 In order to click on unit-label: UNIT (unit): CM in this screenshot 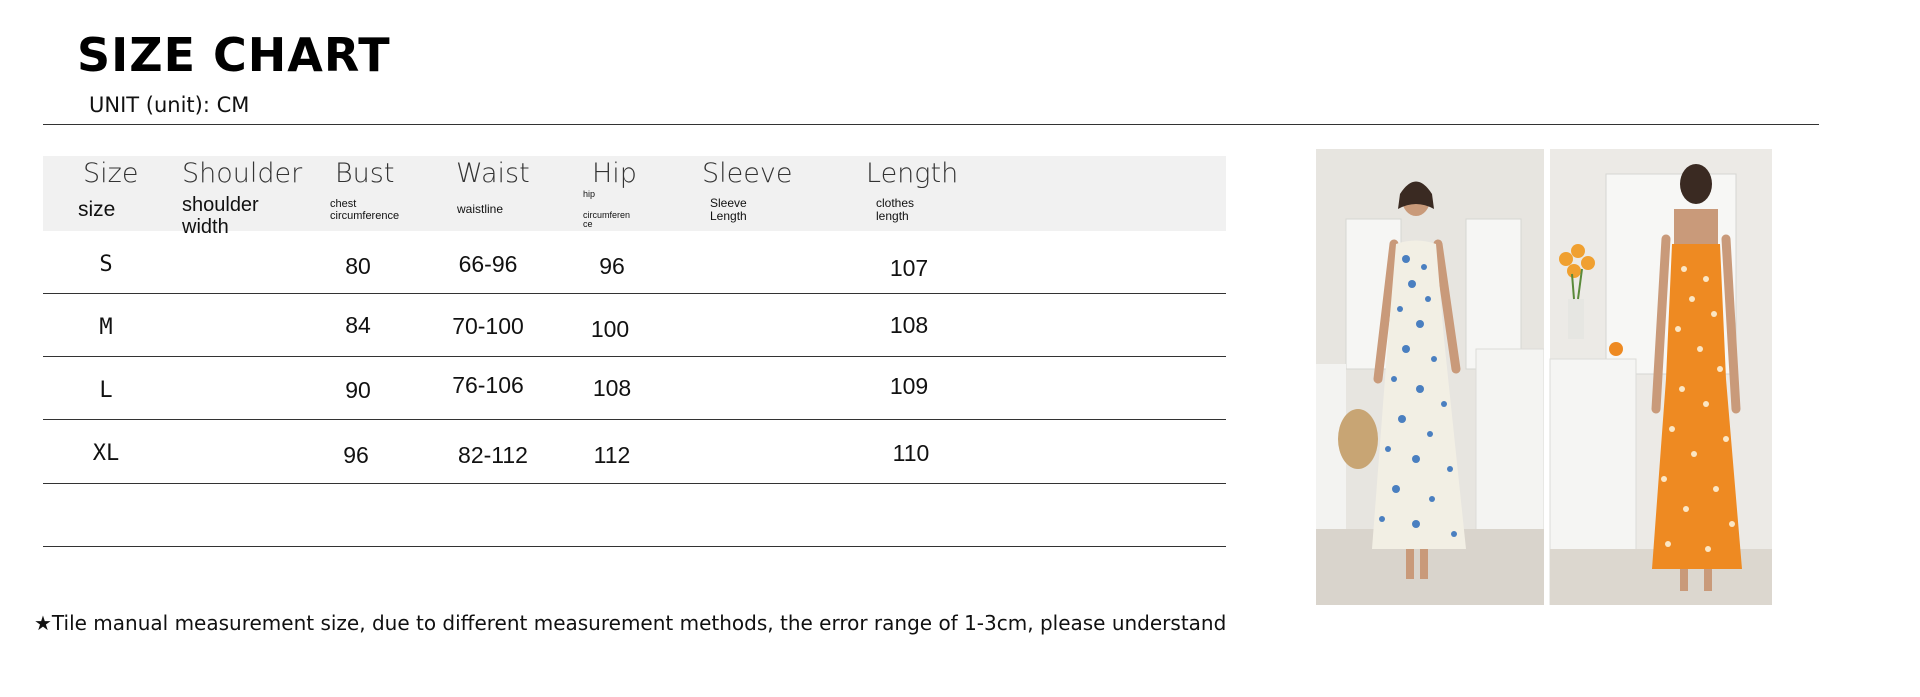, I will do `click(169, 105)`.